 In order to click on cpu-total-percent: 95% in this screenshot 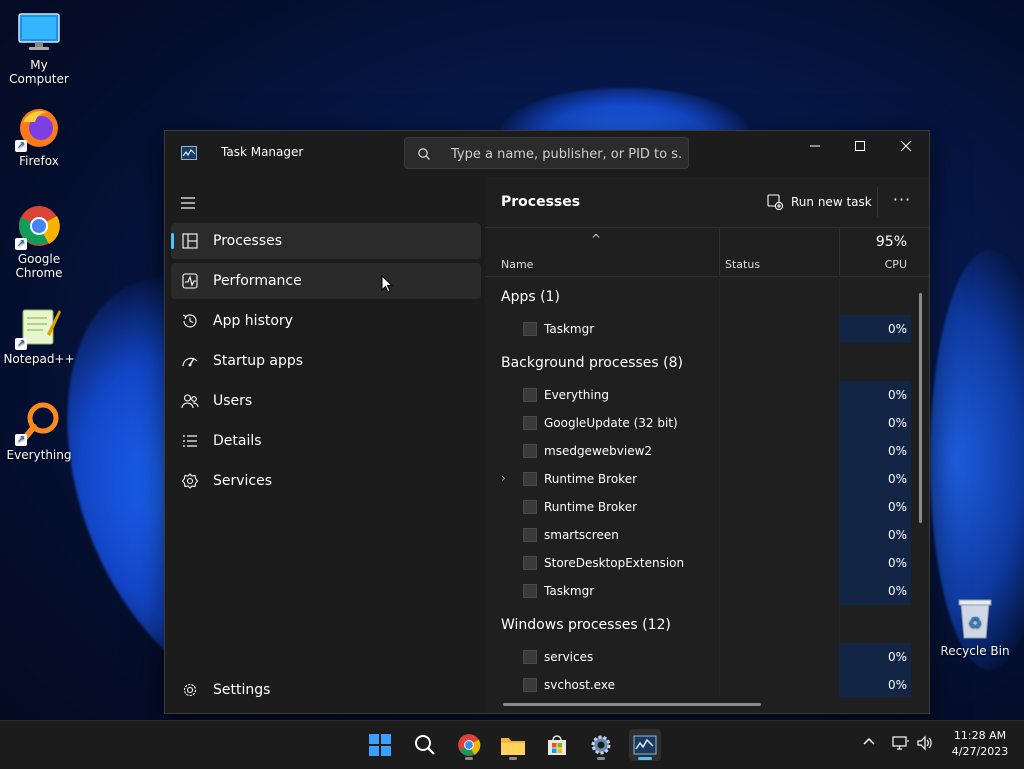, I will do `click(891, 242)`.